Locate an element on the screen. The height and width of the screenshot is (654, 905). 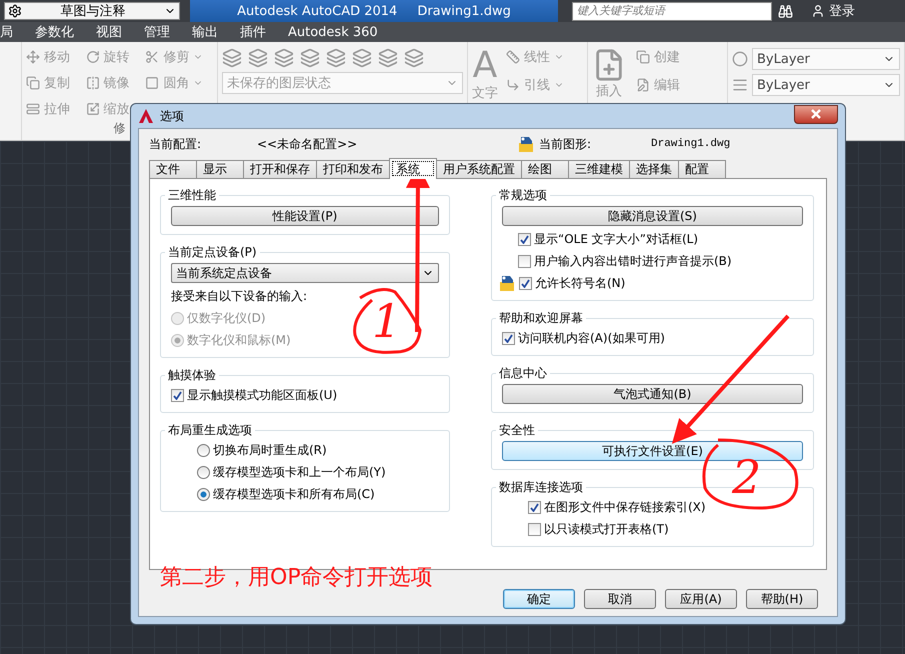
menu-tab: 视图 is located at coordinates (109, 32).